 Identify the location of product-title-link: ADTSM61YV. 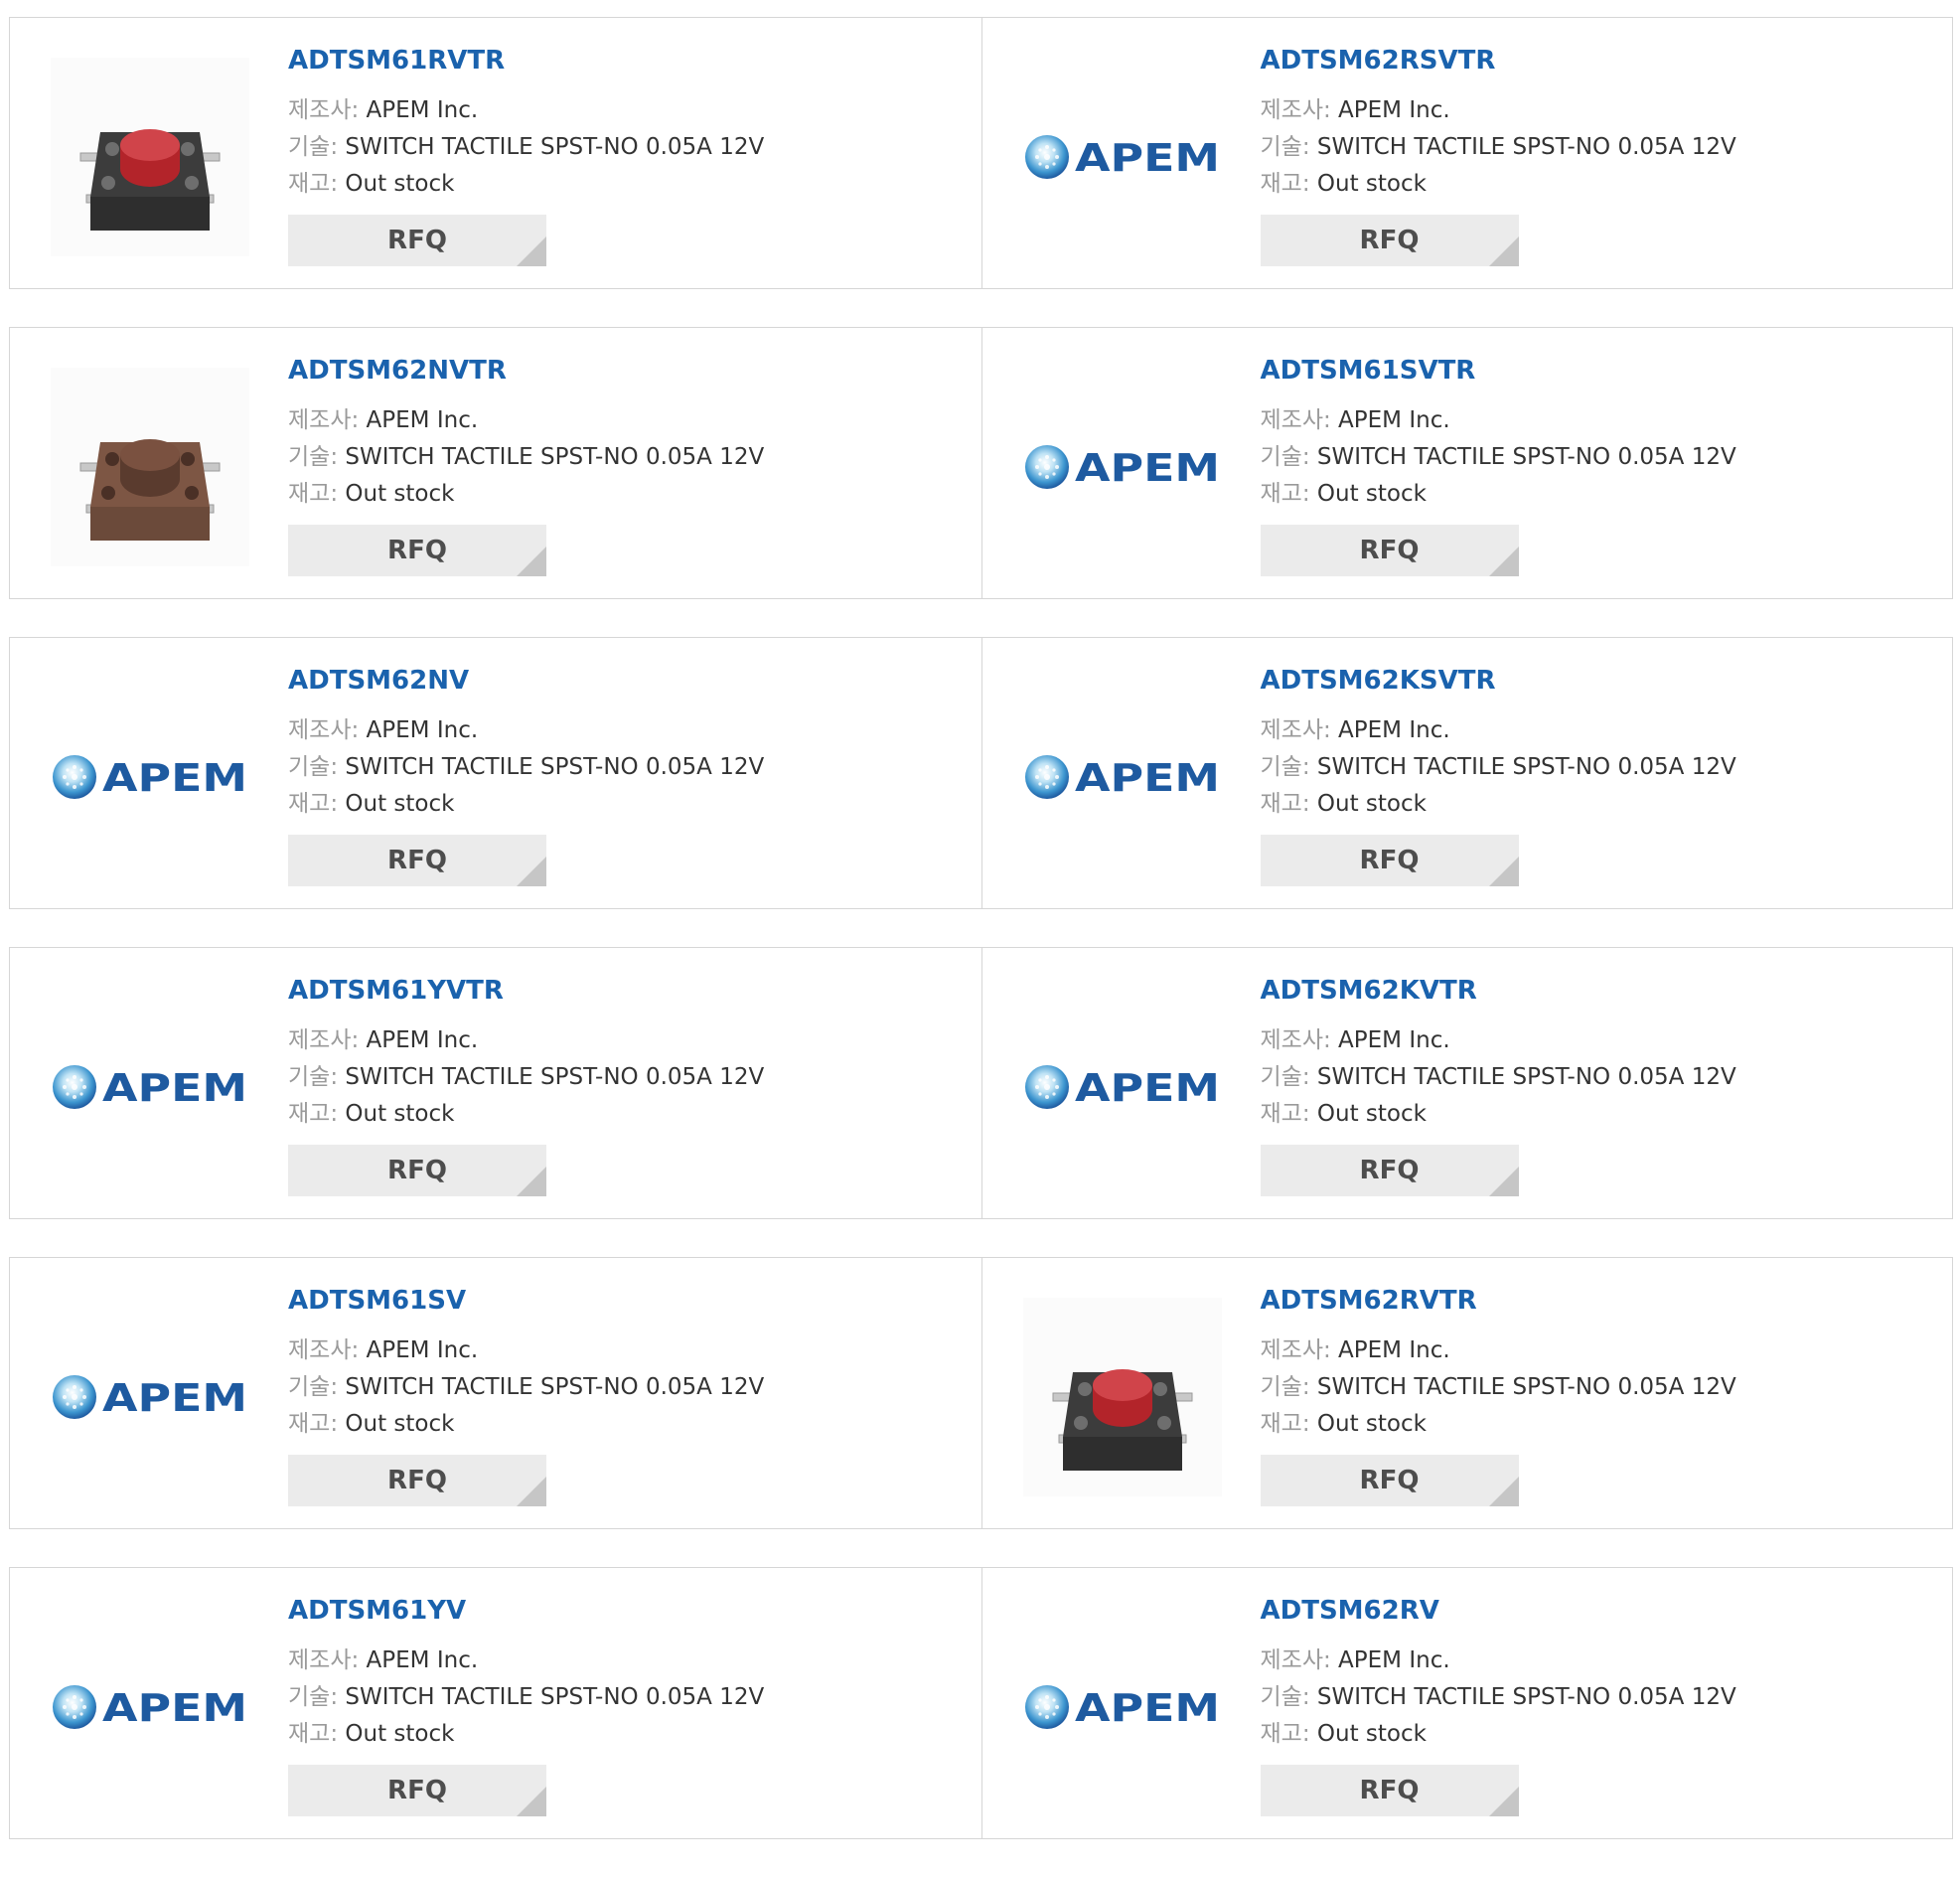
(526, 1611).